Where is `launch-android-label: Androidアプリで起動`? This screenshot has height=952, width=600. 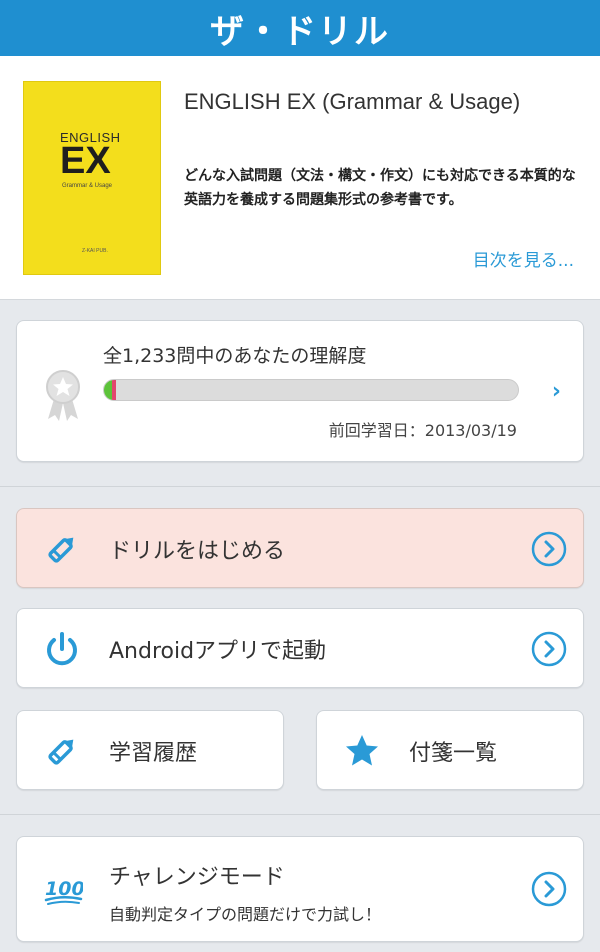
launch-android-label: Androidアプリで起動 is located at coordinates (218, 651).